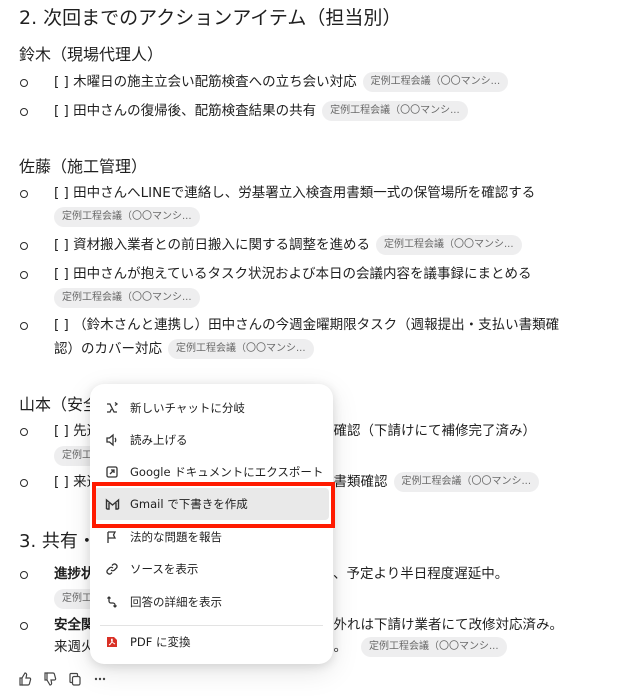 The height and width of the screenshot is (696, 628). Describe the element at coordinates (75, 679) in the screenshot. I see `copy-icon` at that location.